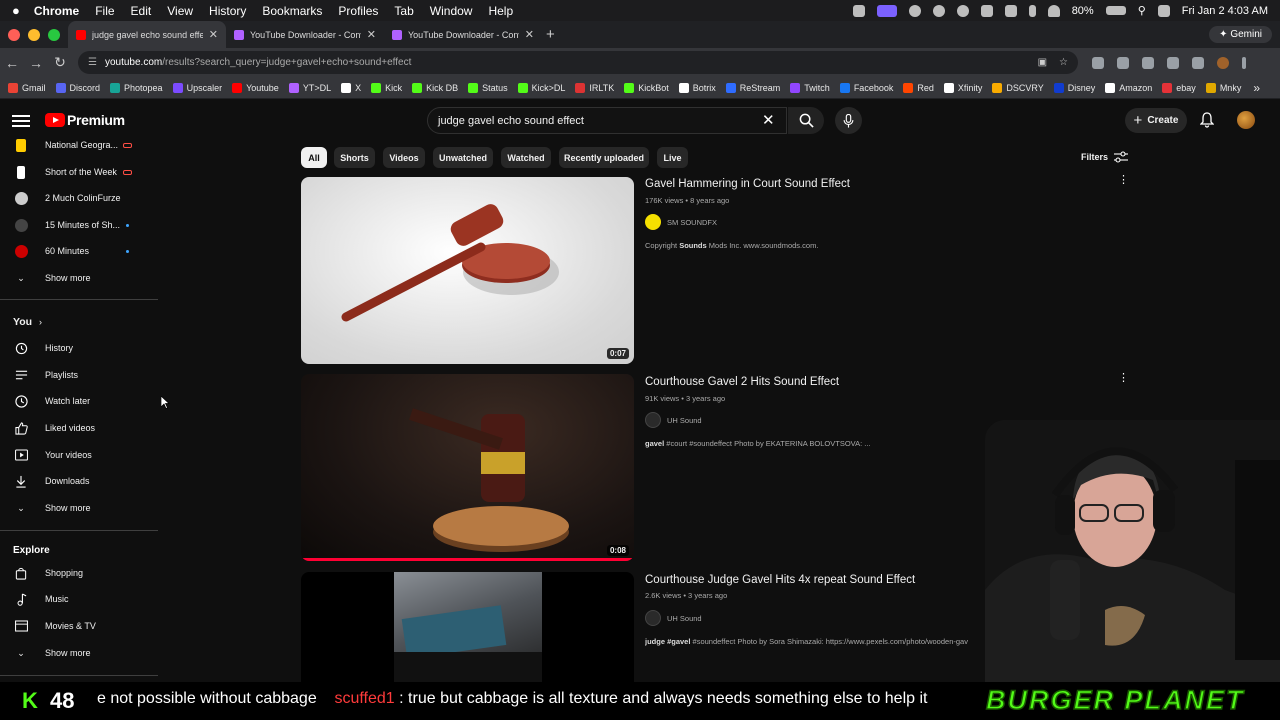 This screenshot has width=1280, height=720. Describe the element at coordinates (1148, 62) in the screenshot. I see `cast-icon` at that location.